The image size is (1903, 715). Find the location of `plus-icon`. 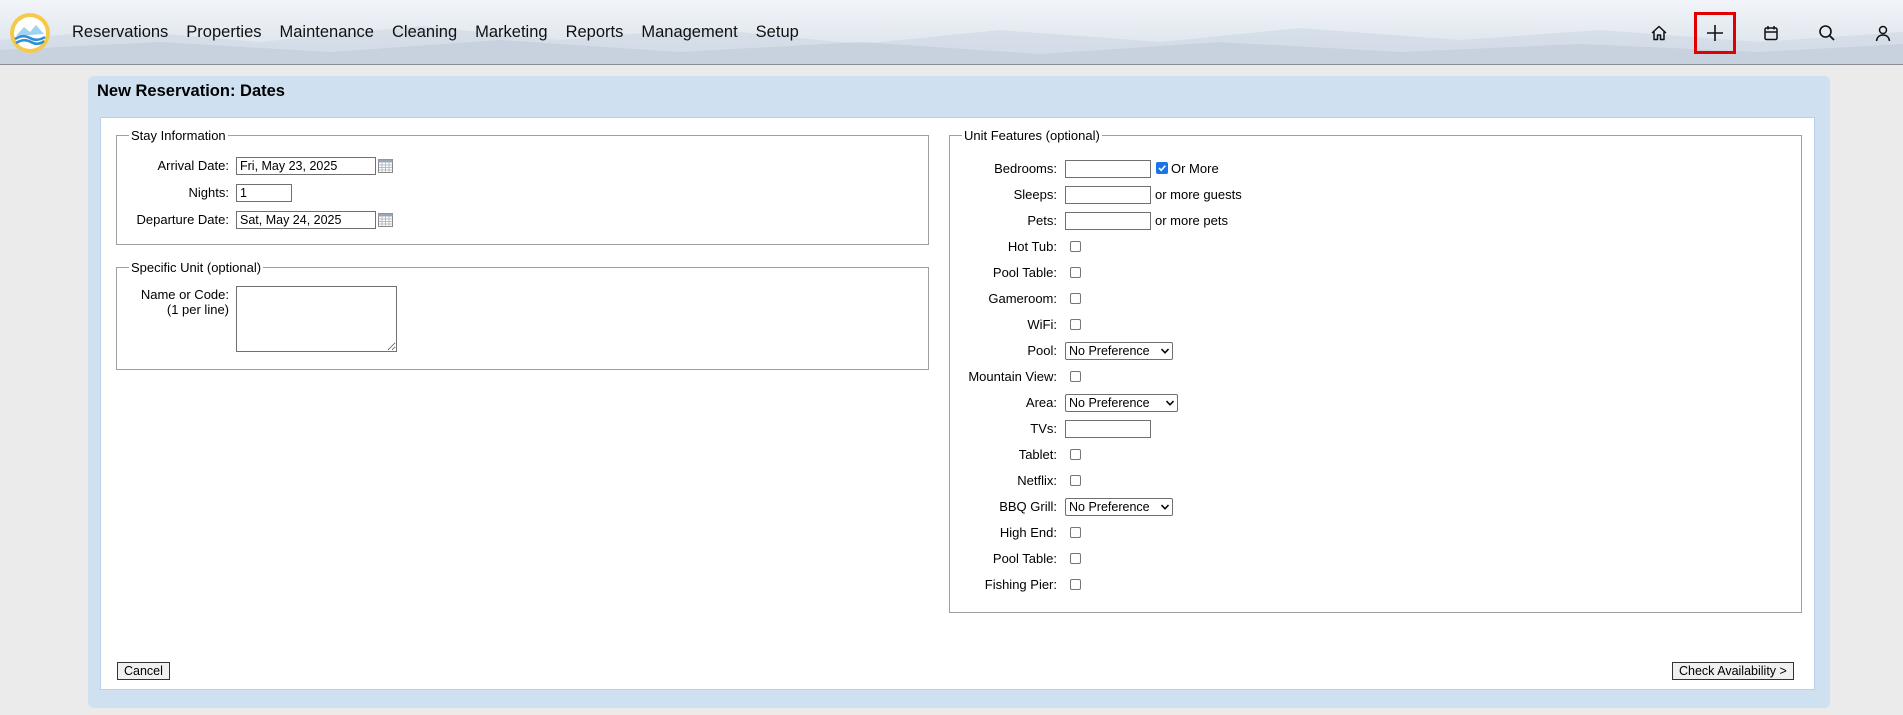

plus-icon is located at coordinates (1715, 33).